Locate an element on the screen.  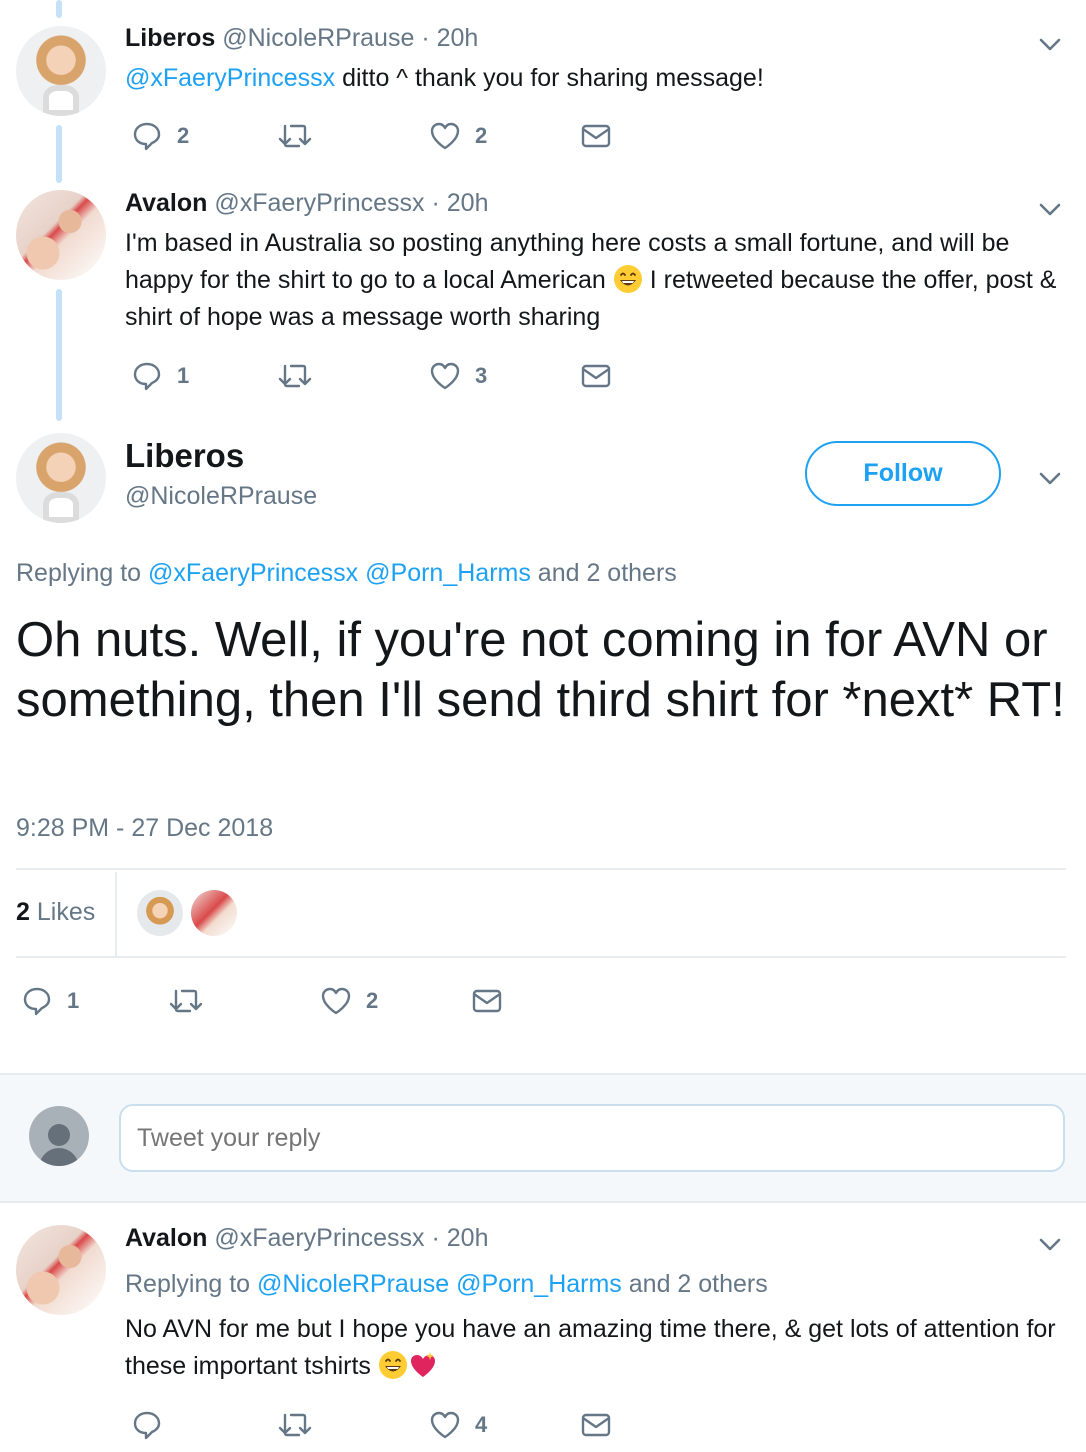
like-count: 3 is located at coordinates (481, 375).